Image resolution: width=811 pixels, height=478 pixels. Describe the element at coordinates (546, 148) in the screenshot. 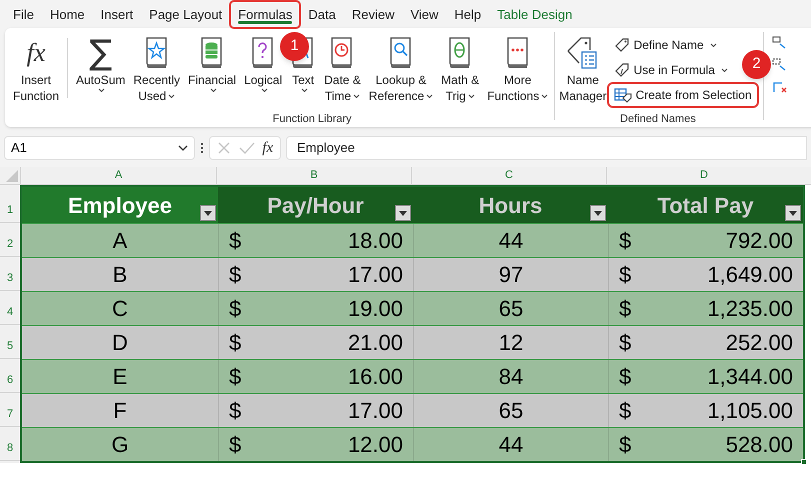

I see `formula-input: Employee` at that location.